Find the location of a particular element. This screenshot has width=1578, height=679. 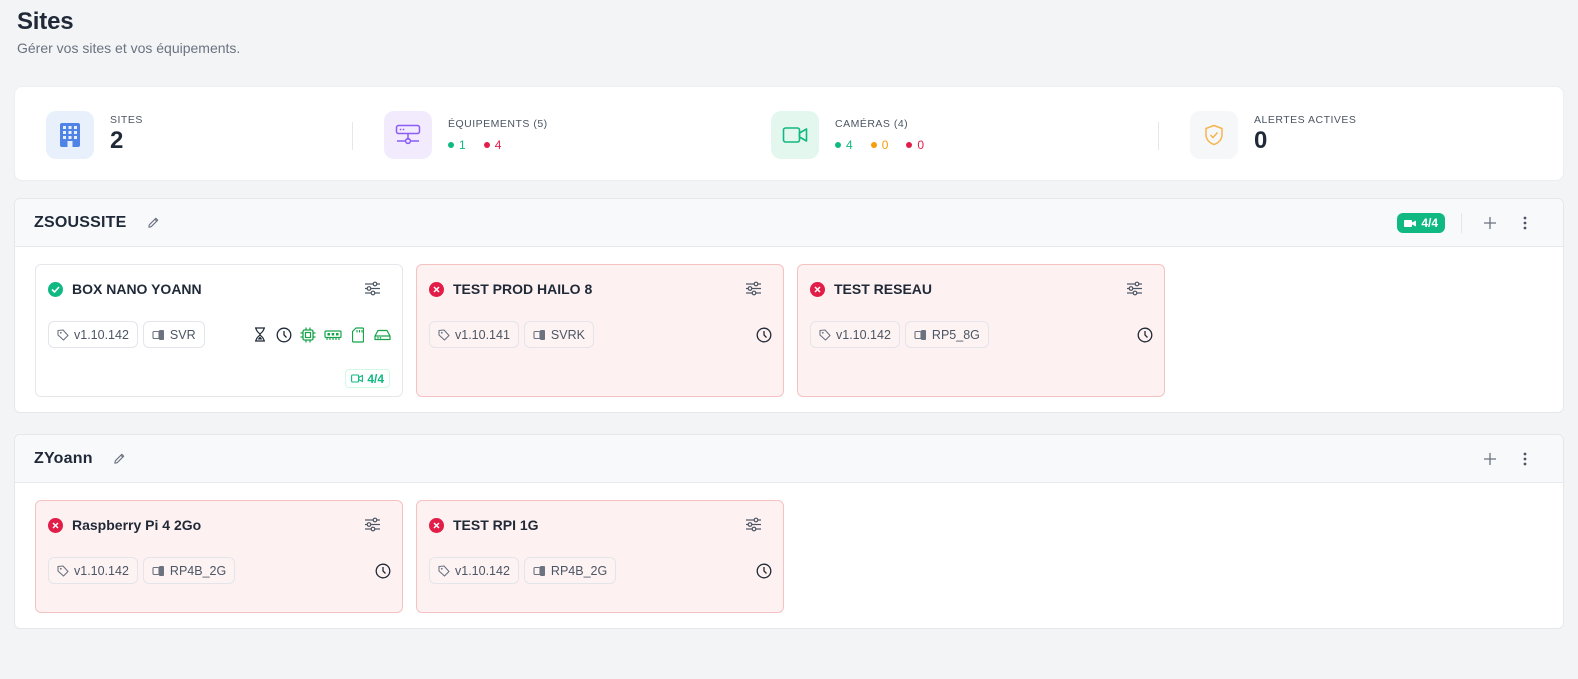

shield-check-icon is located at coordinates (1214, 134).